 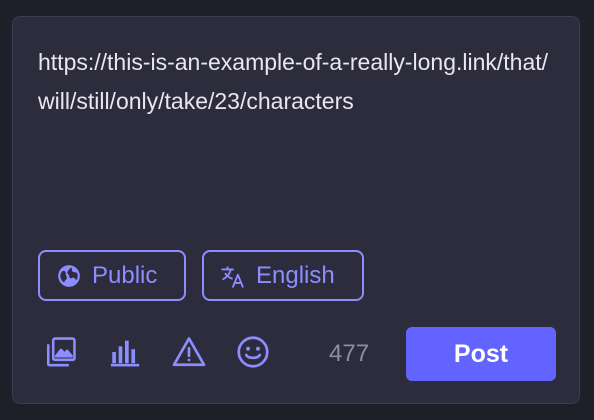 What do you see at coordinates (295, 275) in the screenshot?
I see `language-label: English` at bounding box center [295, 275].